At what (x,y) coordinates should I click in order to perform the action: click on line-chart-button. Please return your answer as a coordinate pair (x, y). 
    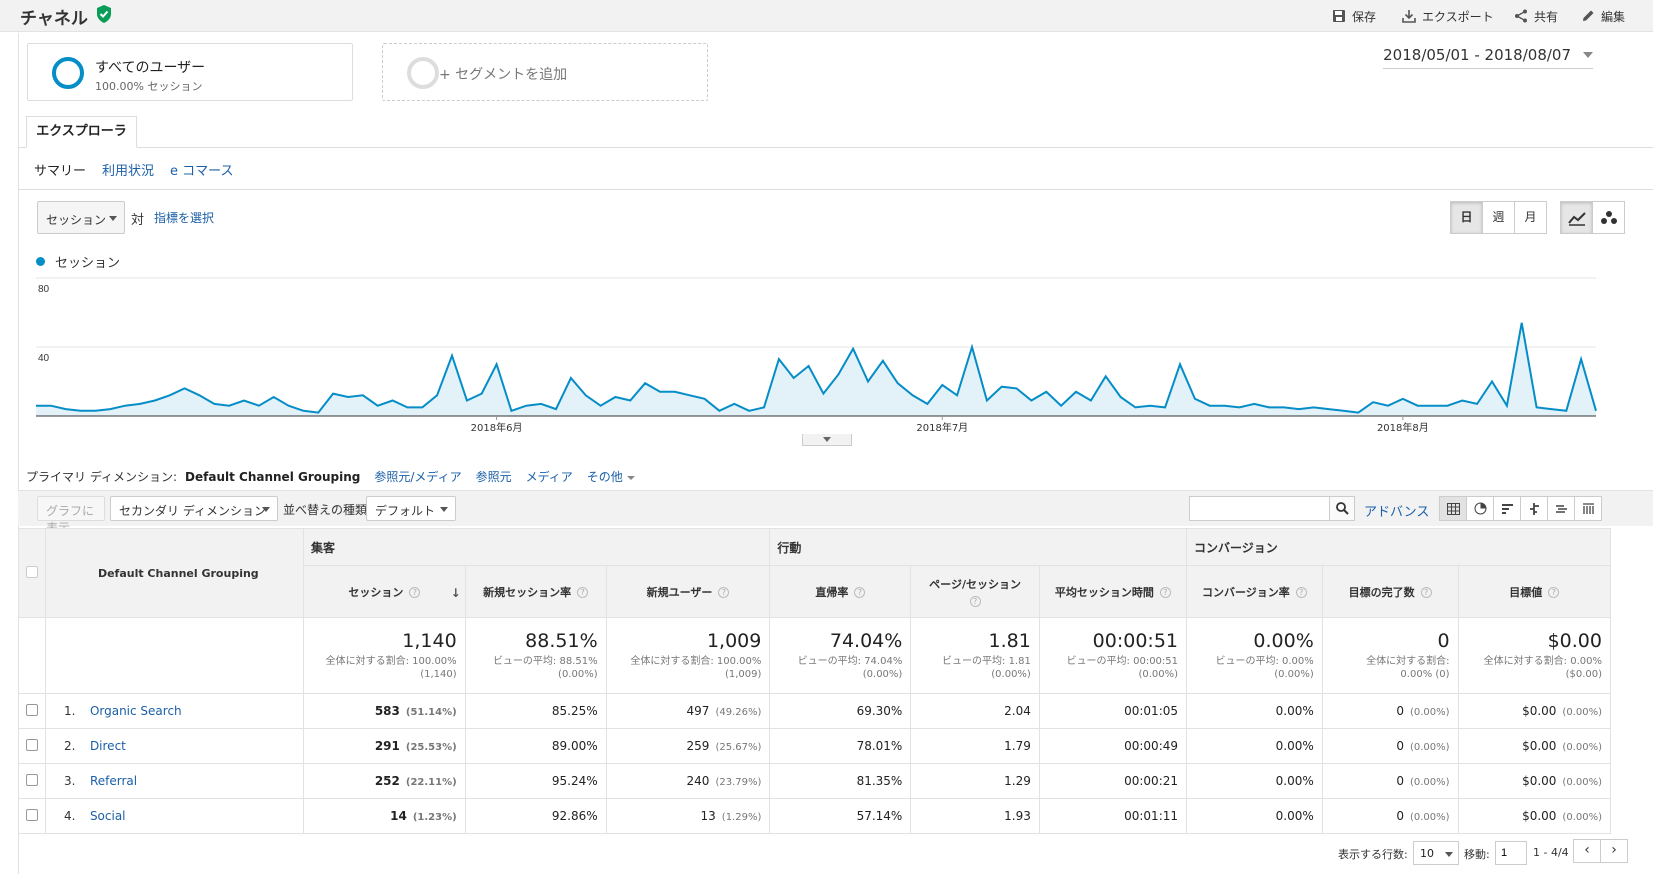
    Looking at the image, I should click on (1576, 217).